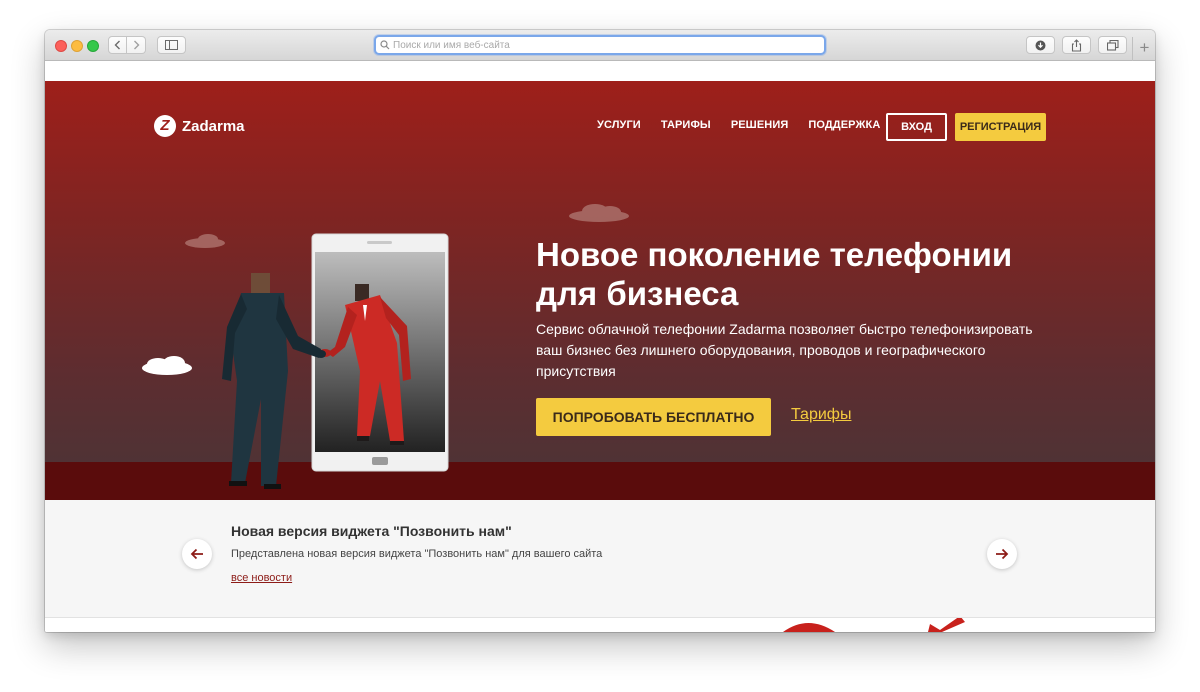 The image size is (1200, 692). What do you see at coordinates (271, 381) in the screenshot?
I see `man-in-dark-suit-icon` at bounding box center [271, 381].